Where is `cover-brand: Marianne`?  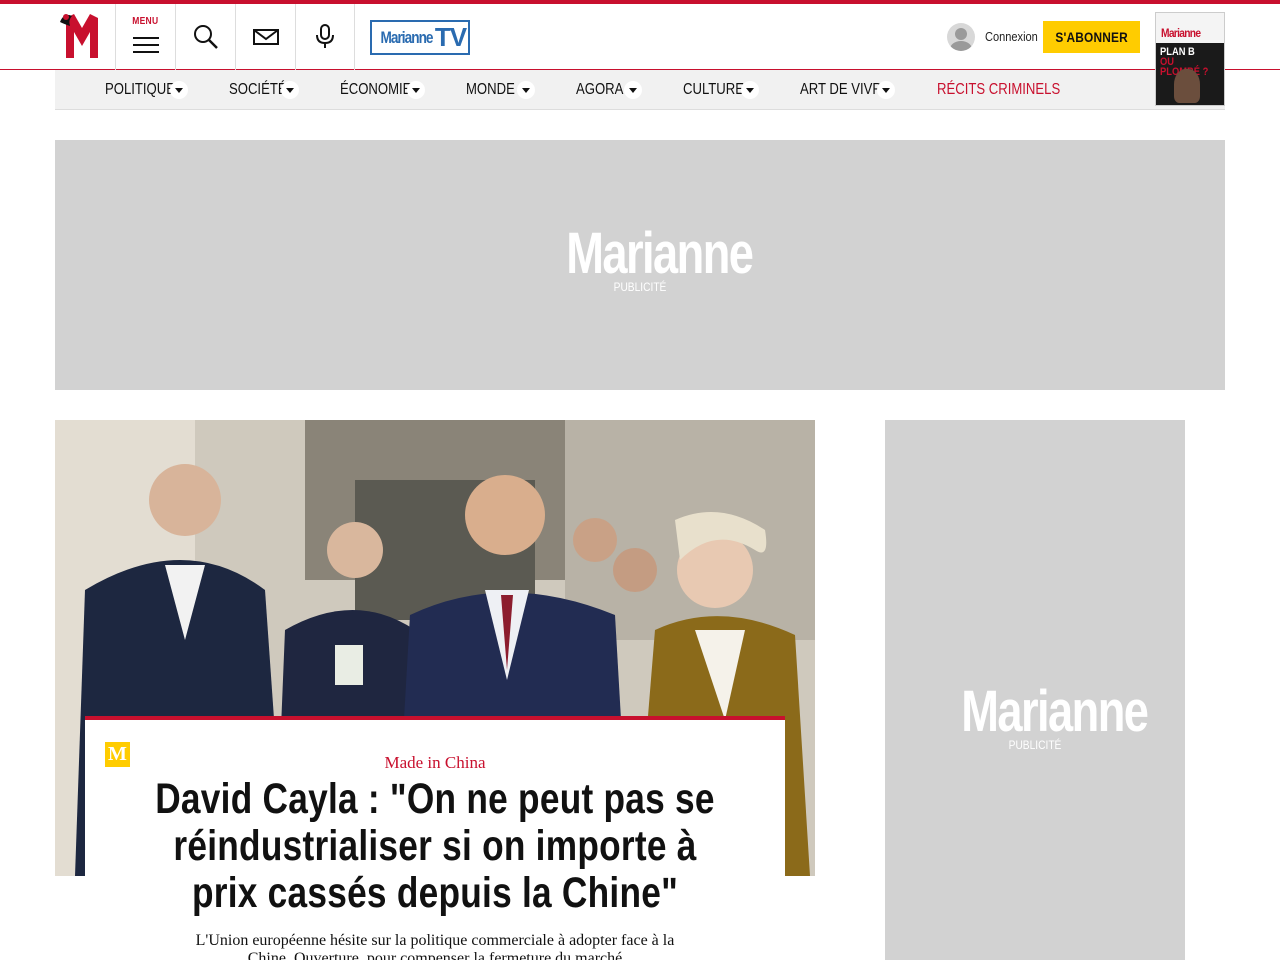
cover-brand: Marianne is located at coordinates (1181, 33).